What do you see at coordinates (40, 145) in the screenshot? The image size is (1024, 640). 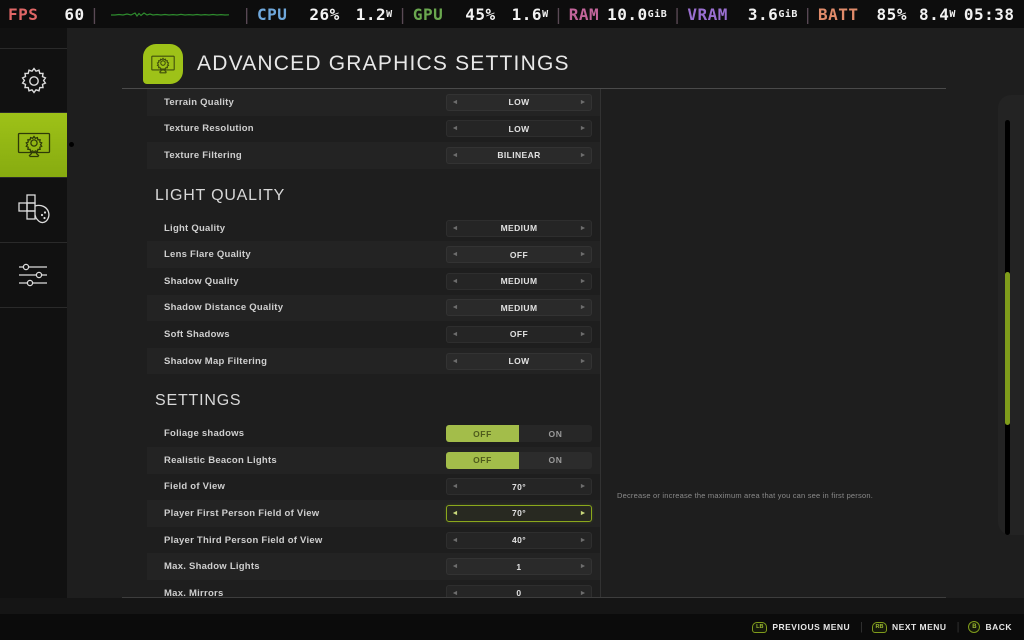 I see `sidebar-item-graphics-settings` at bounding box center [40, 145].